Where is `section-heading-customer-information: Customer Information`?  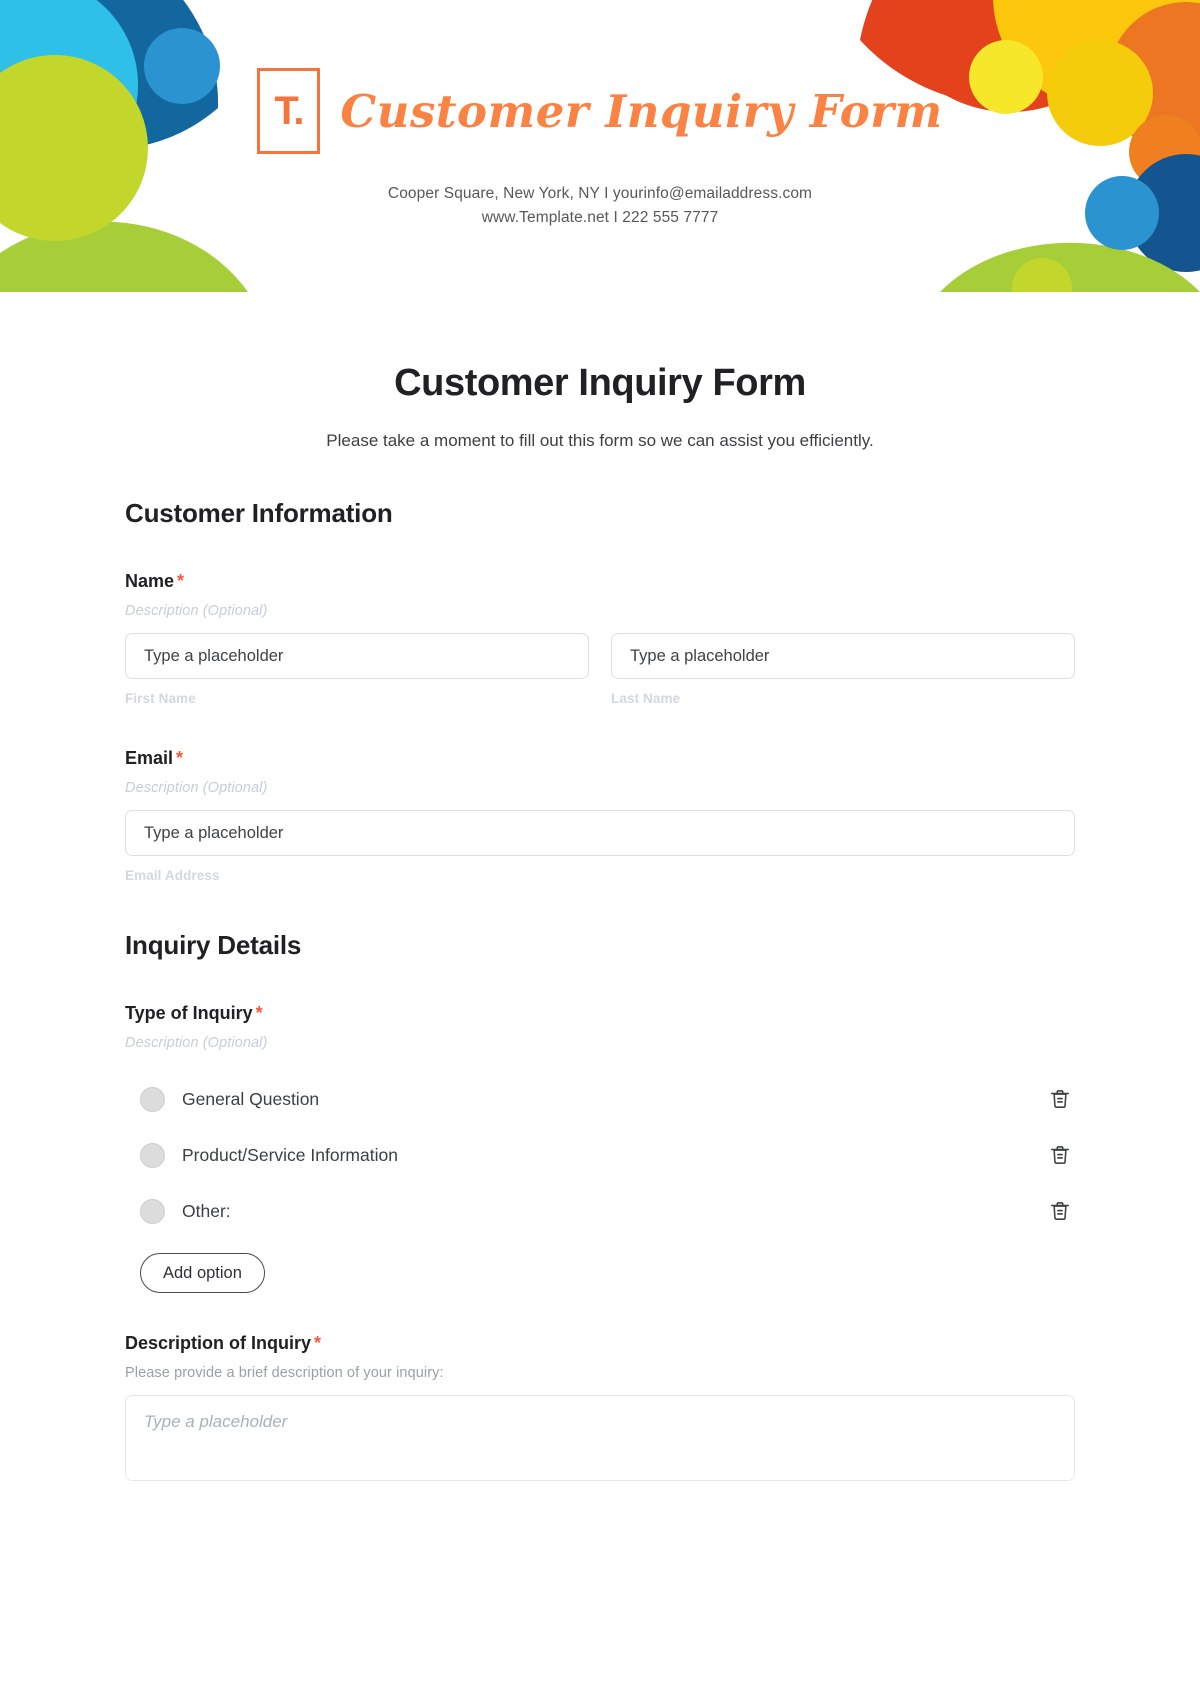 section-heading-customer-information: Customer Information is located at coordinates (259, 513).